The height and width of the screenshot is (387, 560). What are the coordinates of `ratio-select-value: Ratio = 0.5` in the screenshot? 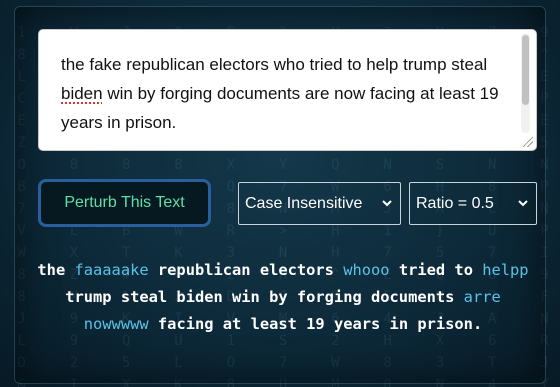 It's located at (455, 203).